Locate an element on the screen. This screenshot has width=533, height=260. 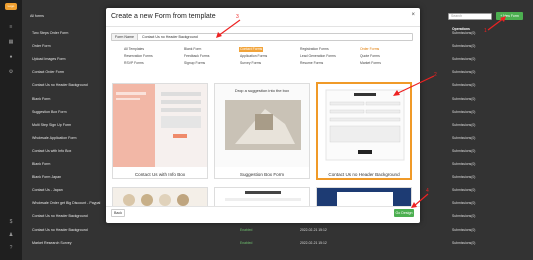
category-contact-forms: Contact Forms is located at coordinates (251, 49).